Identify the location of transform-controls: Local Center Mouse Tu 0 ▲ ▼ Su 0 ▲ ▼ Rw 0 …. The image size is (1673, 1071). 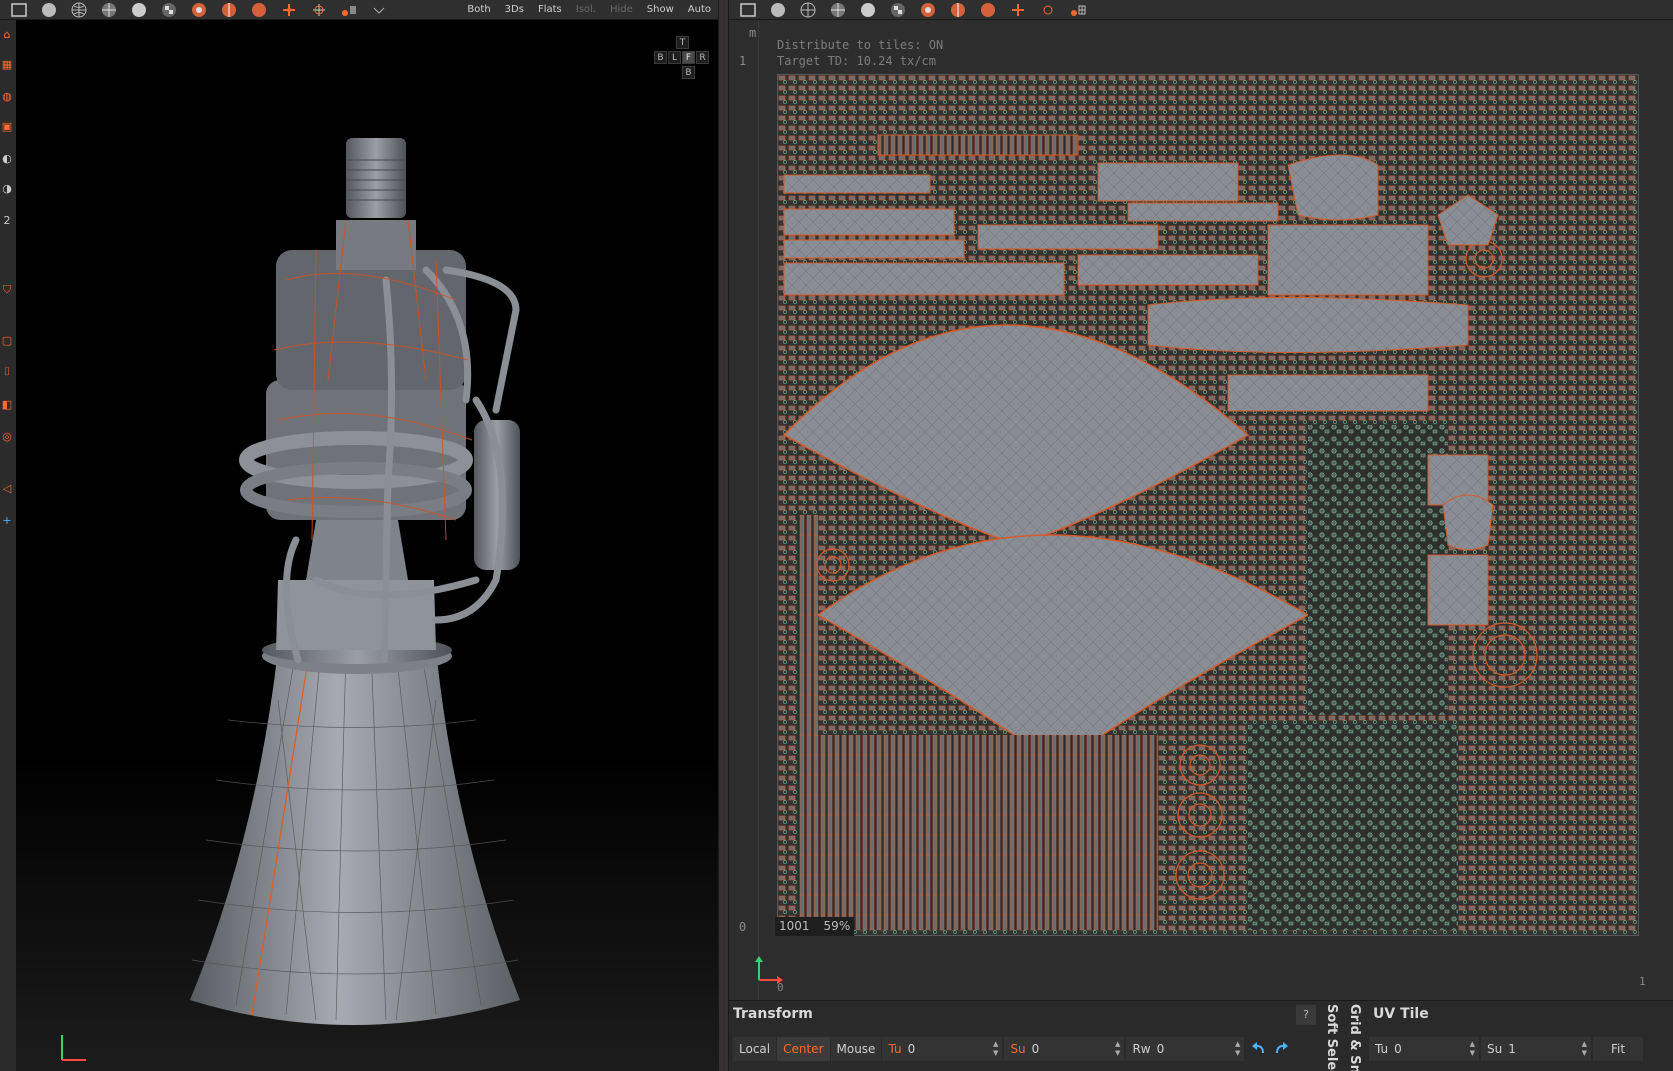
(1013, 1049).